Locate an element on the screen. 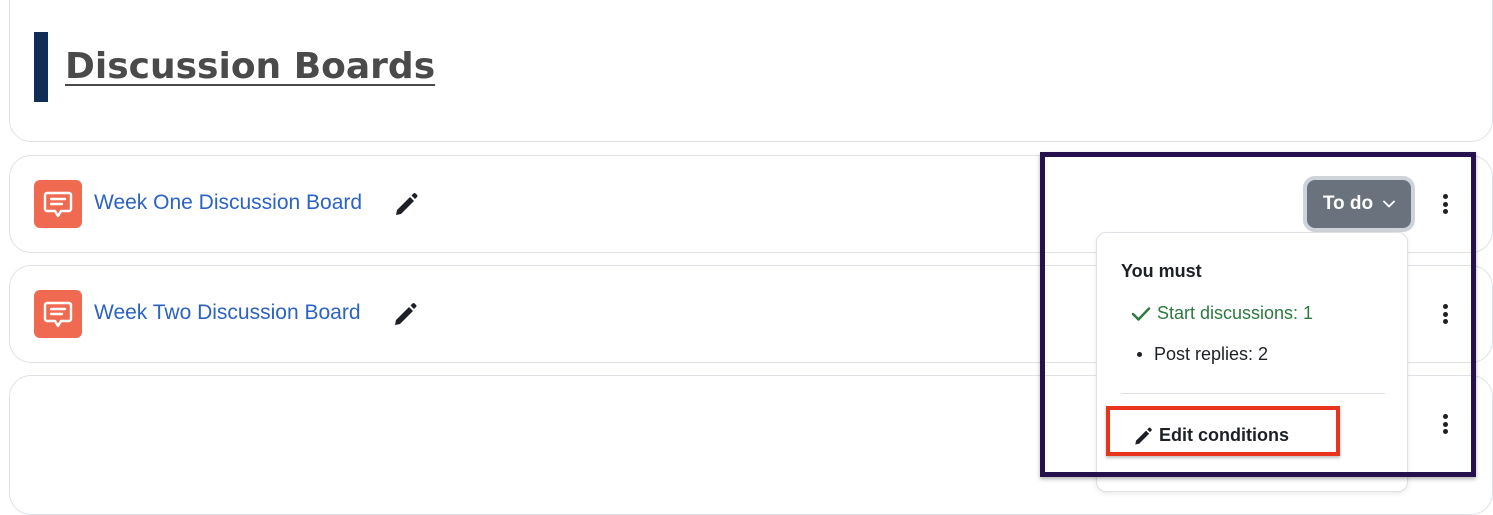 Image resolution: width=1493 pixels, height=515 pixels. activity-link-week-one: Week One Discussion Board is located at coordinates (228, 203).